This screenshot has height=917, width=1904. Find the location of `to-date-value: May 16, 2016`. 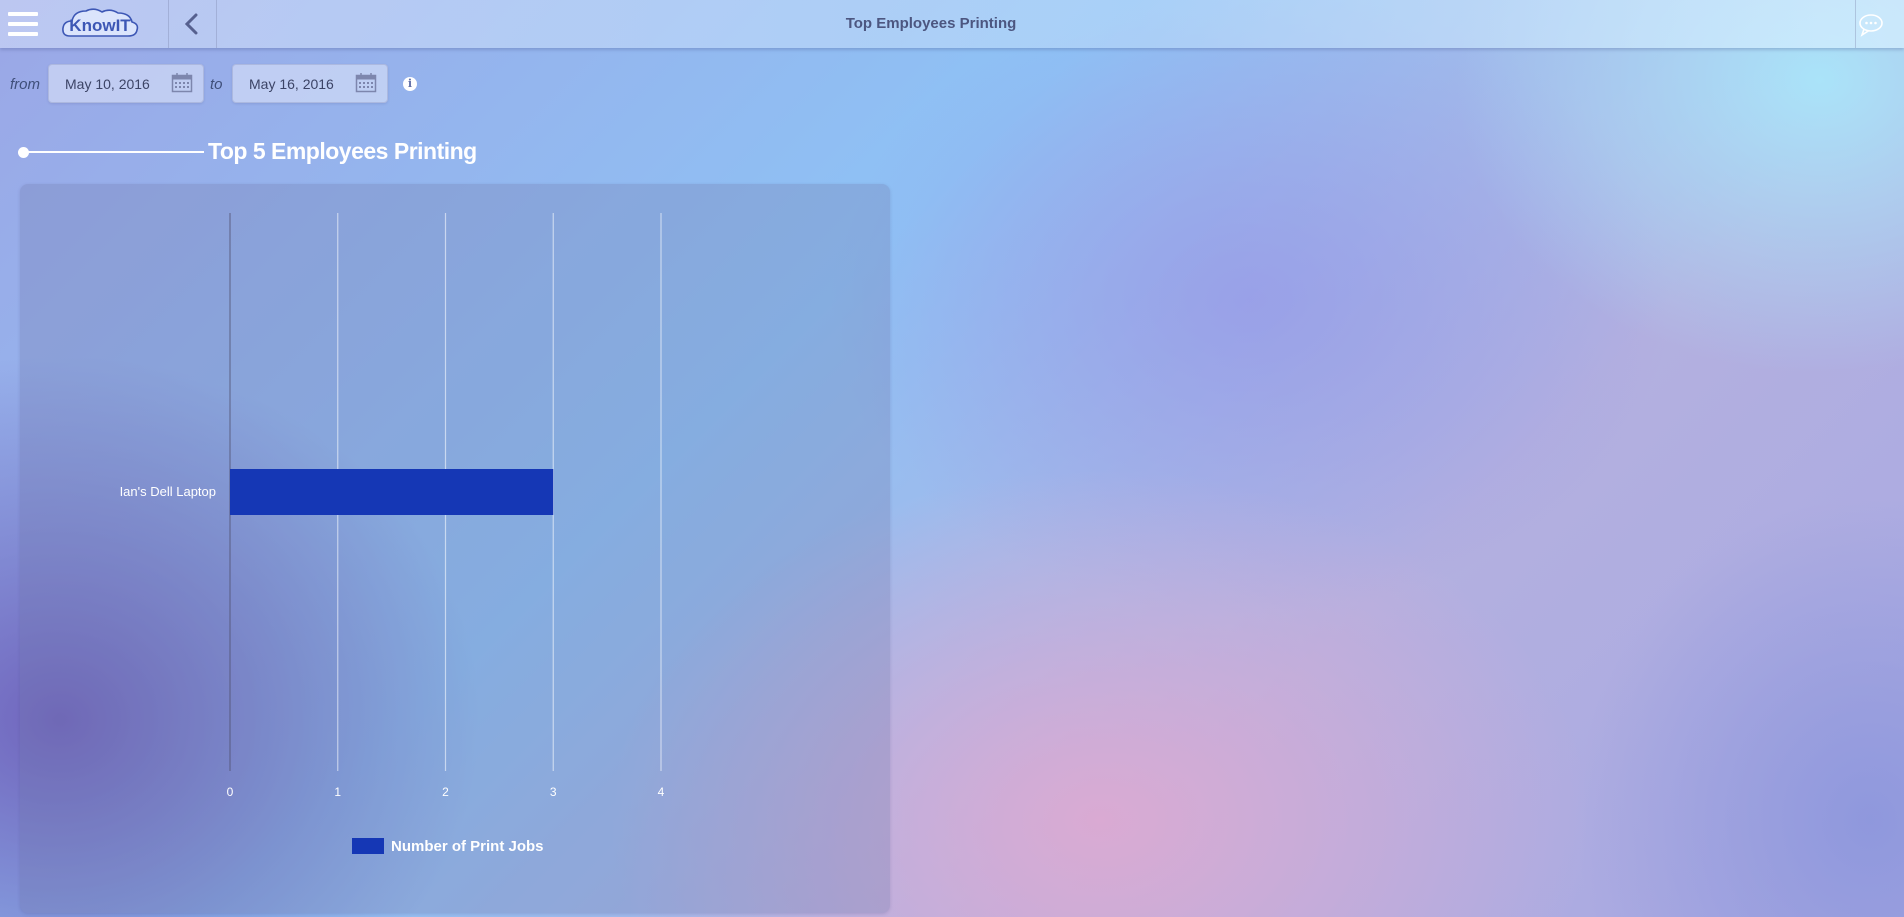

to-date-value: May 16, 2016 is located at coordinates (291, 84).